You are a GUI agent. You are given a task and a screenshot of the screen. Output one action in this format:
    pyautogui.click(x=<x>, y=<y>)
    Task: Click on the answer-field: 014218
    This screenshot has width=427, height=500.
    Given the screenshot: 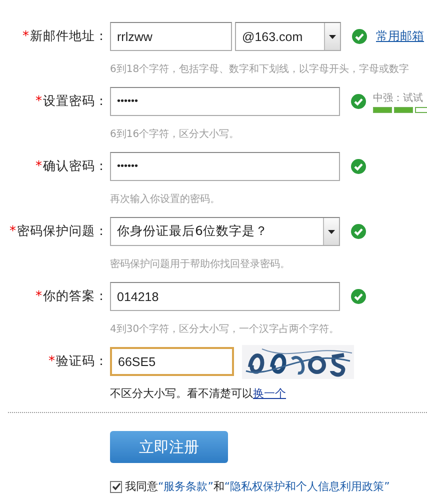 What is the action you would take?
    pyautogui.click(x=225, y=296)
    